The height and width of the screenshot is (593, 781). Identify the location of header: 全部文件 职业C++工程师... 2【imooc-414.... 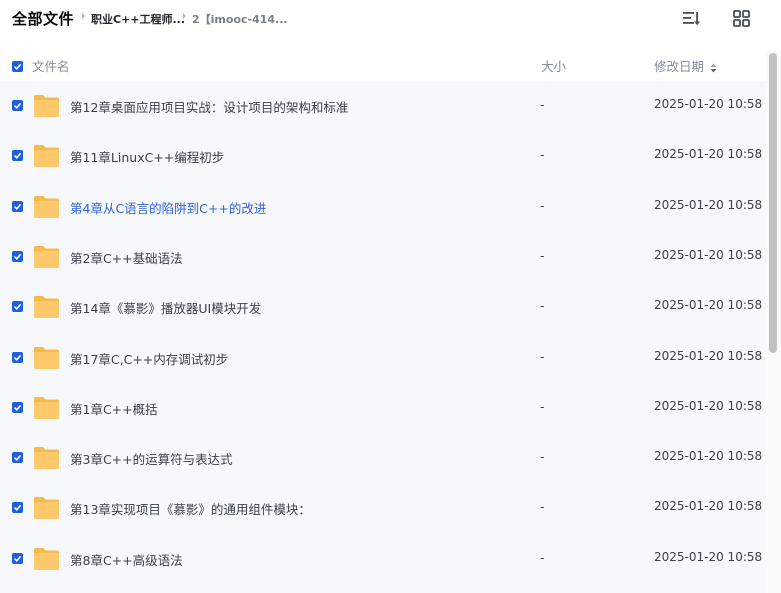
(390, 19).